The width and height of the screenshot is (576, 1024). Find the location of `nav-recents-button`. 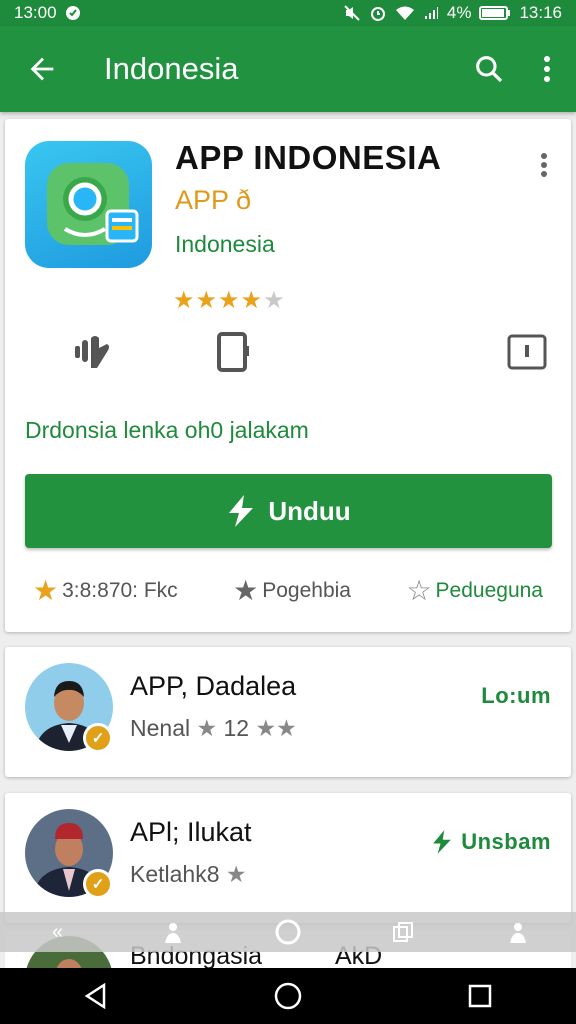

nav-recents-button is located at coordinates (480, 996).